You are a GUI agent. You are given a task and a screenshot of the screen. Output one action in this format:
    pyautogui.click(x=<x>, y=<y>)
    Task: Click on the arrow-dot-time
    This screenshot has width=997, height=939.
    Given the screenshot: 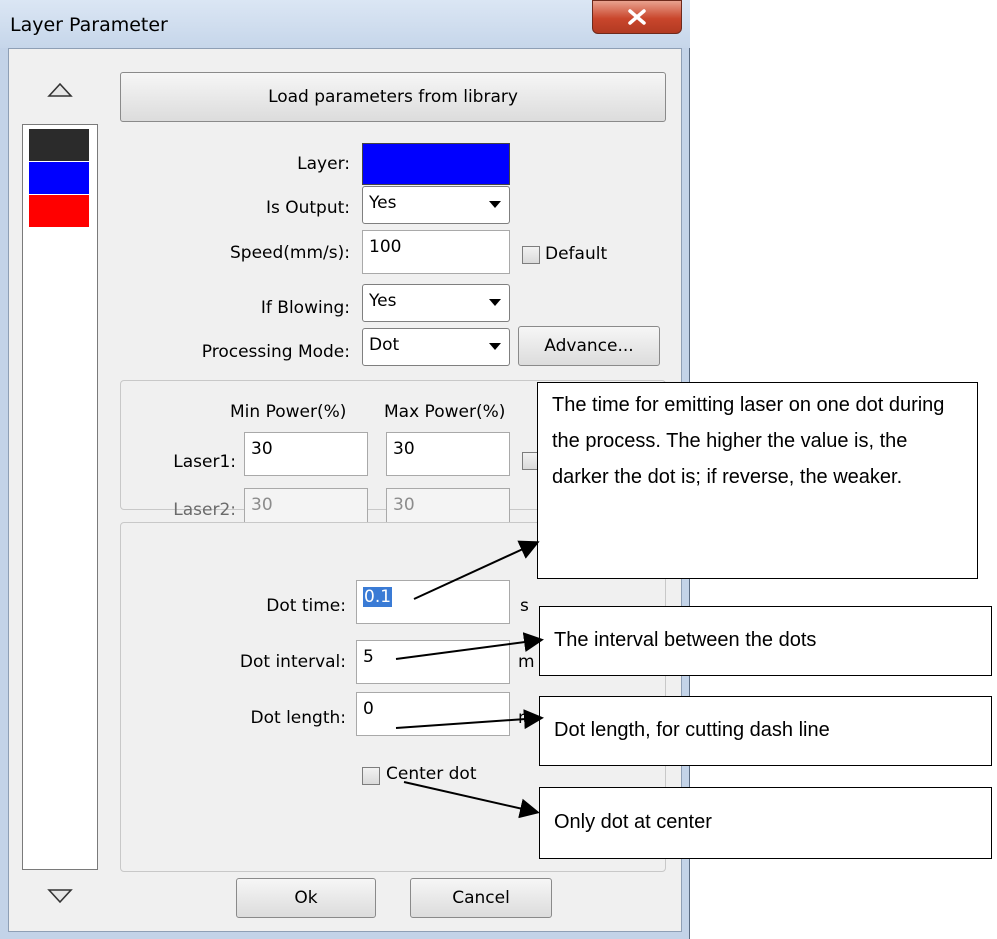 What is the action you would take?
    pyautogui.click(x=476, y=570)
    